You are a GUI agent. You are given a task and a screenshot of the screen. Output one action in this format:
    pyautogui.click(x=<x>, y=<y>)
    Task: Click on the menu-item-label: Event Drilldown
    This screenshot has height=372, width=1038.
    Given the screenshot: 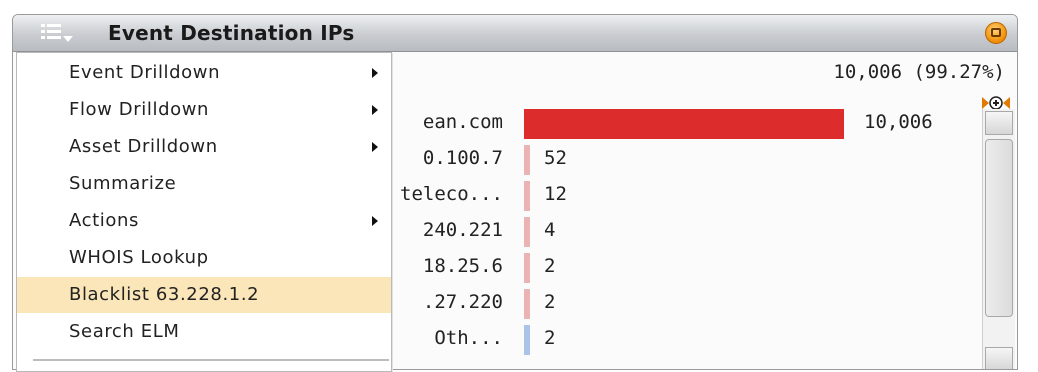 What is the action you would take?
    pyautogui.click(x=145, y=72)
    